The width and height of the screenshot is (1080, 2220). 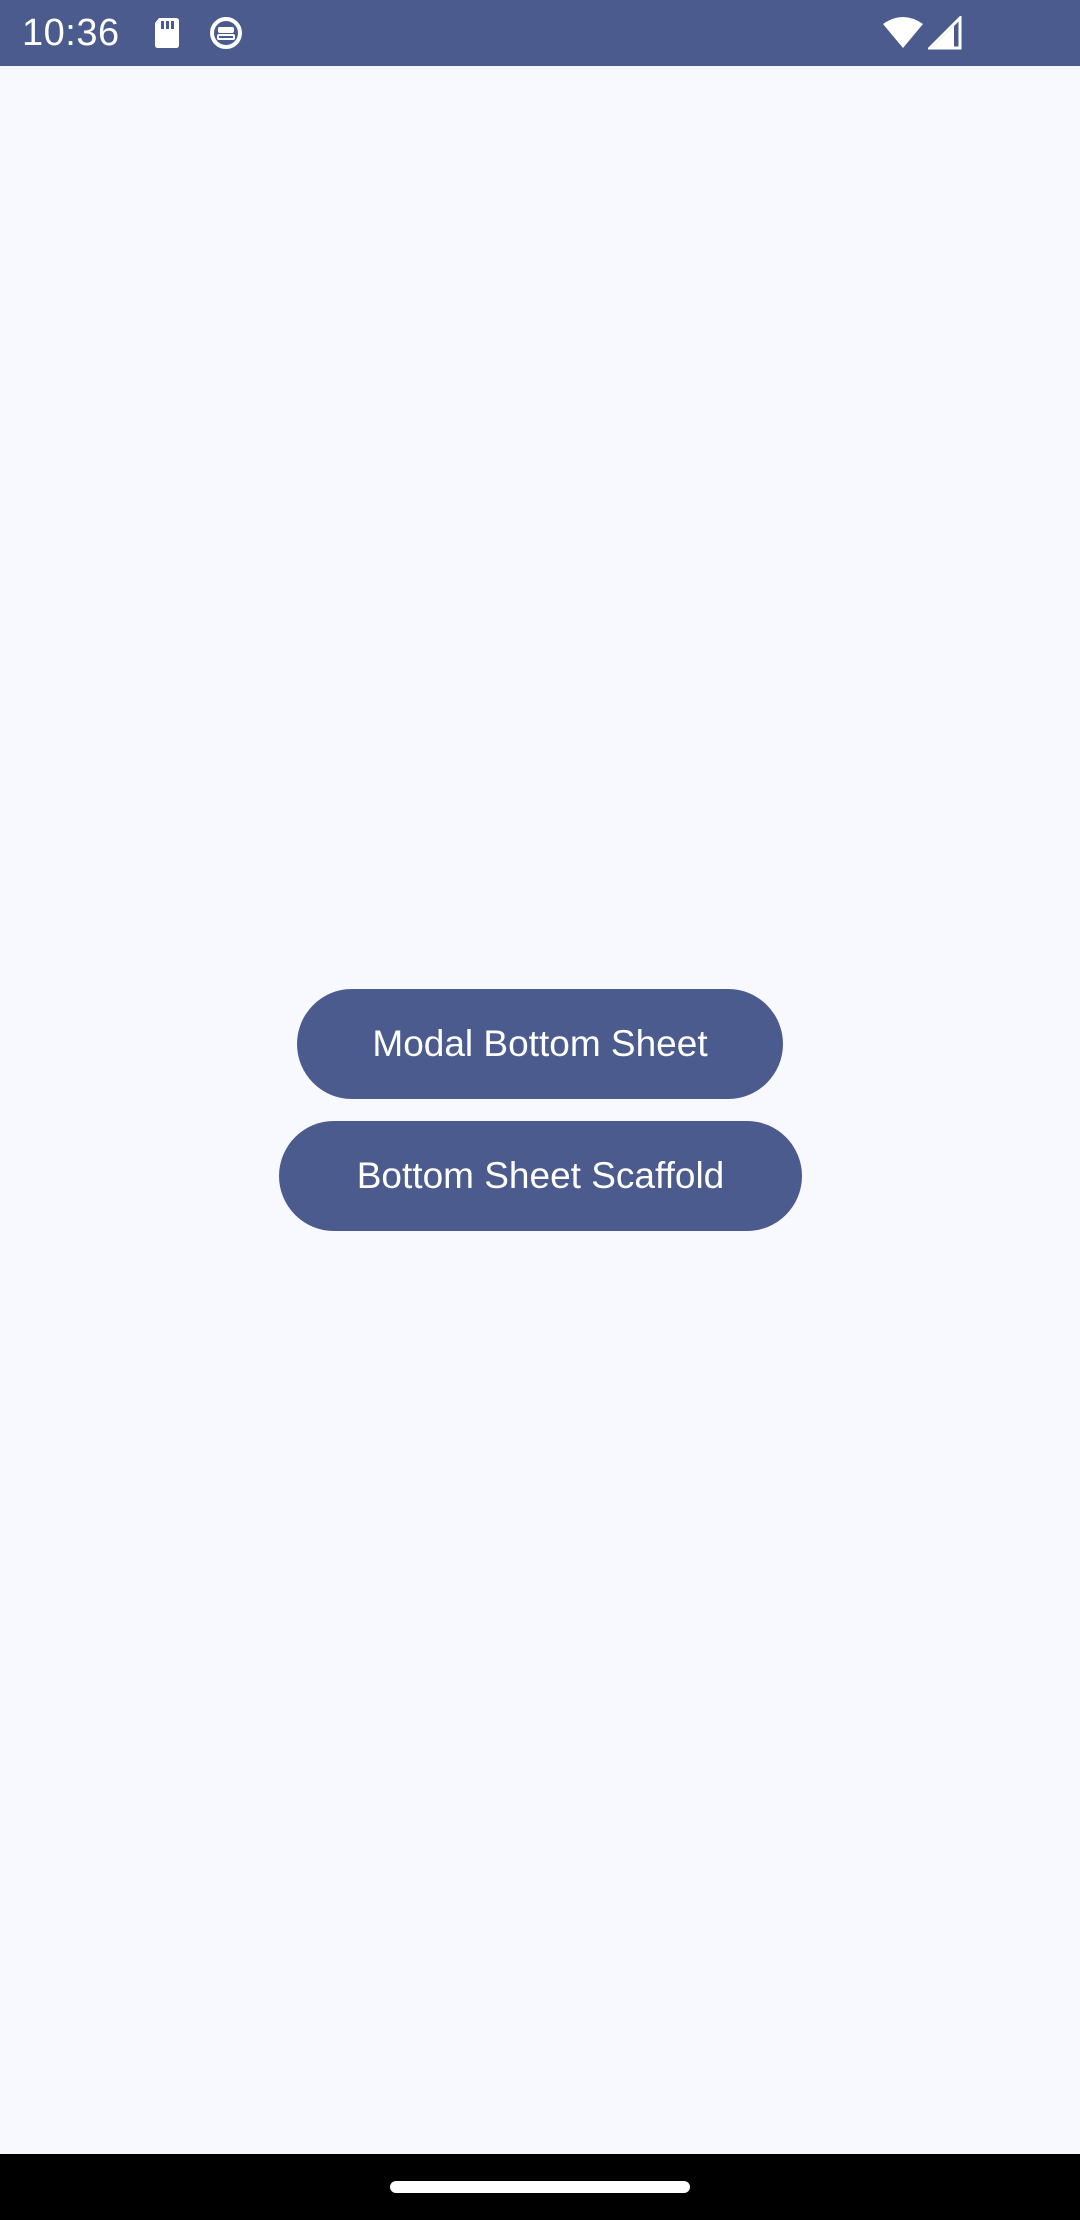 What do you see at coordinates (944, 32) in the screenshot?
I see `signal-icon` at bounding box center [944, 32].